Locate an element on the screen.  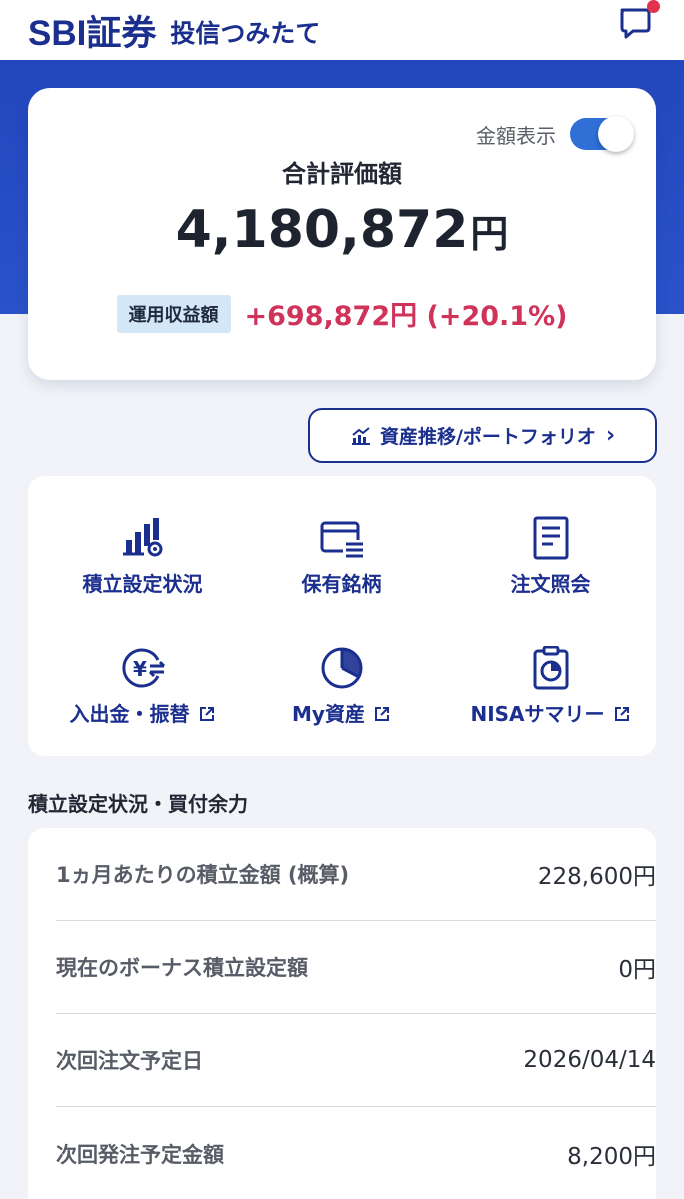
yen-transfer-icon: ¥ is located at coordinates (143, 668).